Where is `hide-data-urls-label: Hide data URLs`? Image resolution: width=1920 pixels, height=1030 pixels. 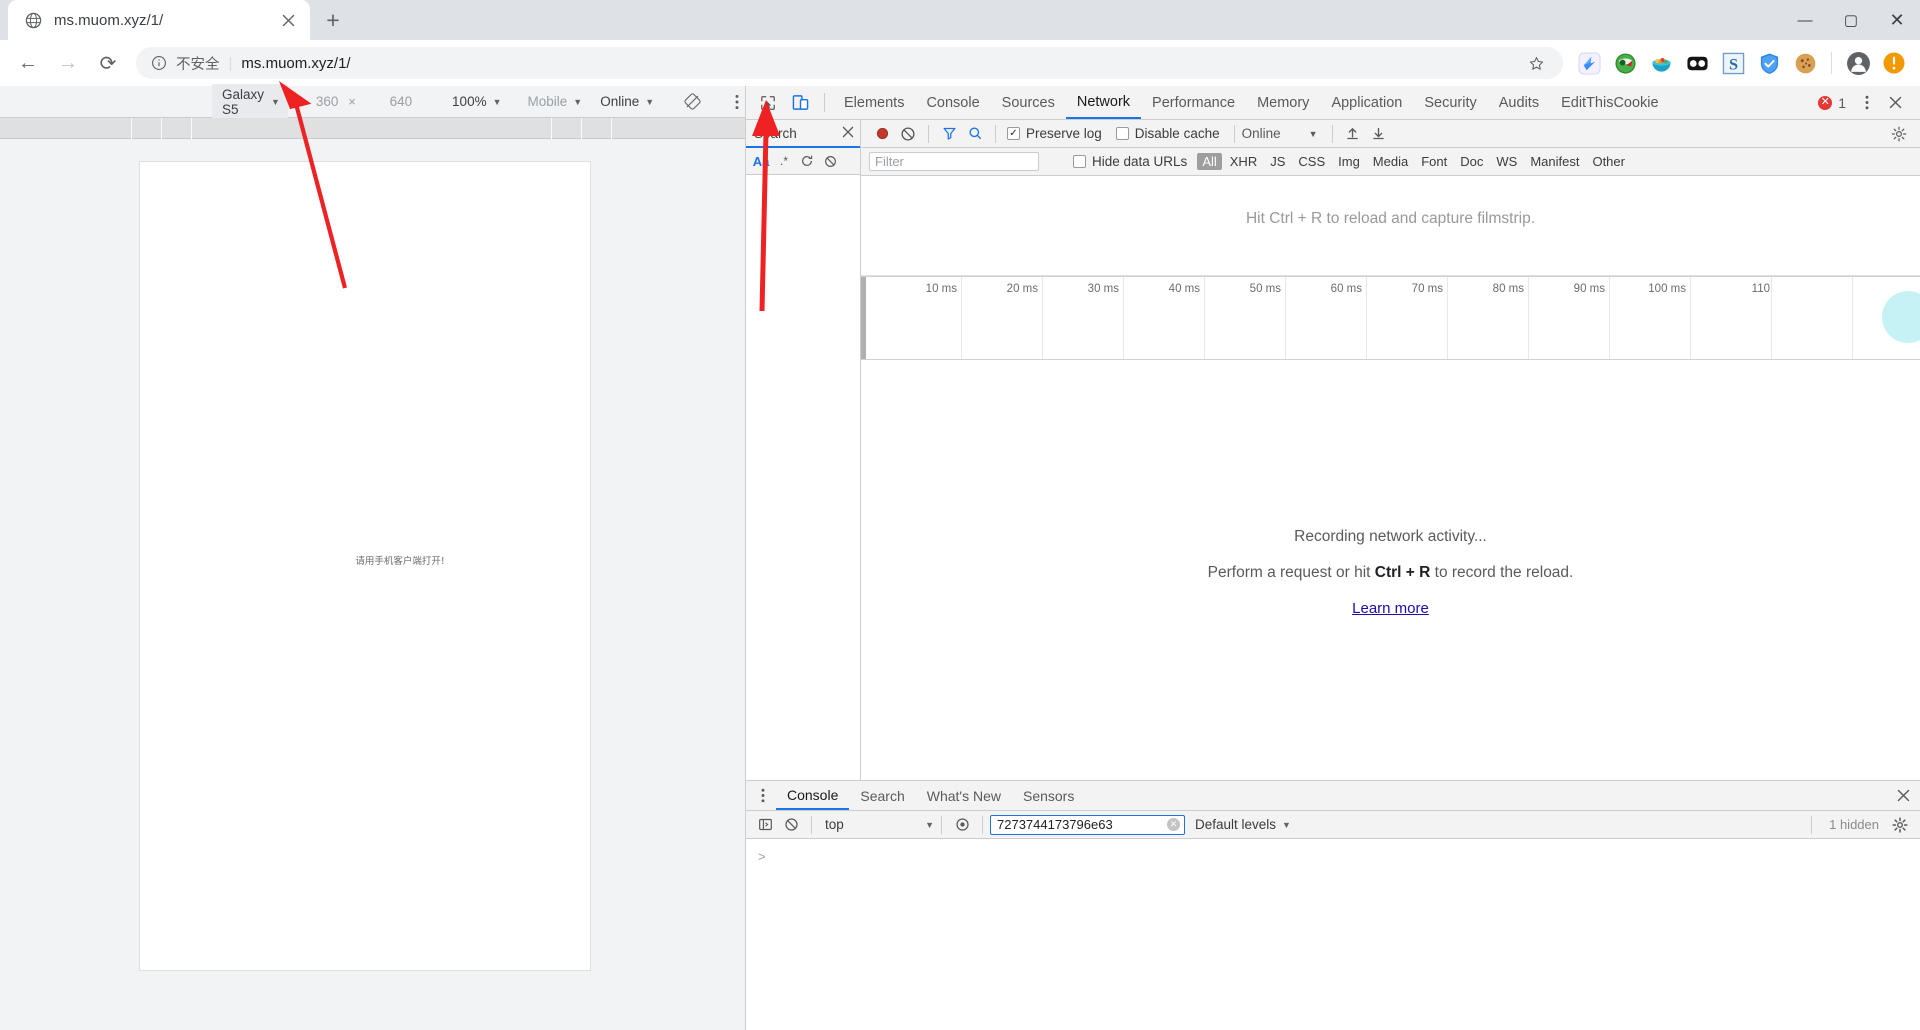 hide-data-urls-label: Hide data URLs is located at coordinates (1140, 161).